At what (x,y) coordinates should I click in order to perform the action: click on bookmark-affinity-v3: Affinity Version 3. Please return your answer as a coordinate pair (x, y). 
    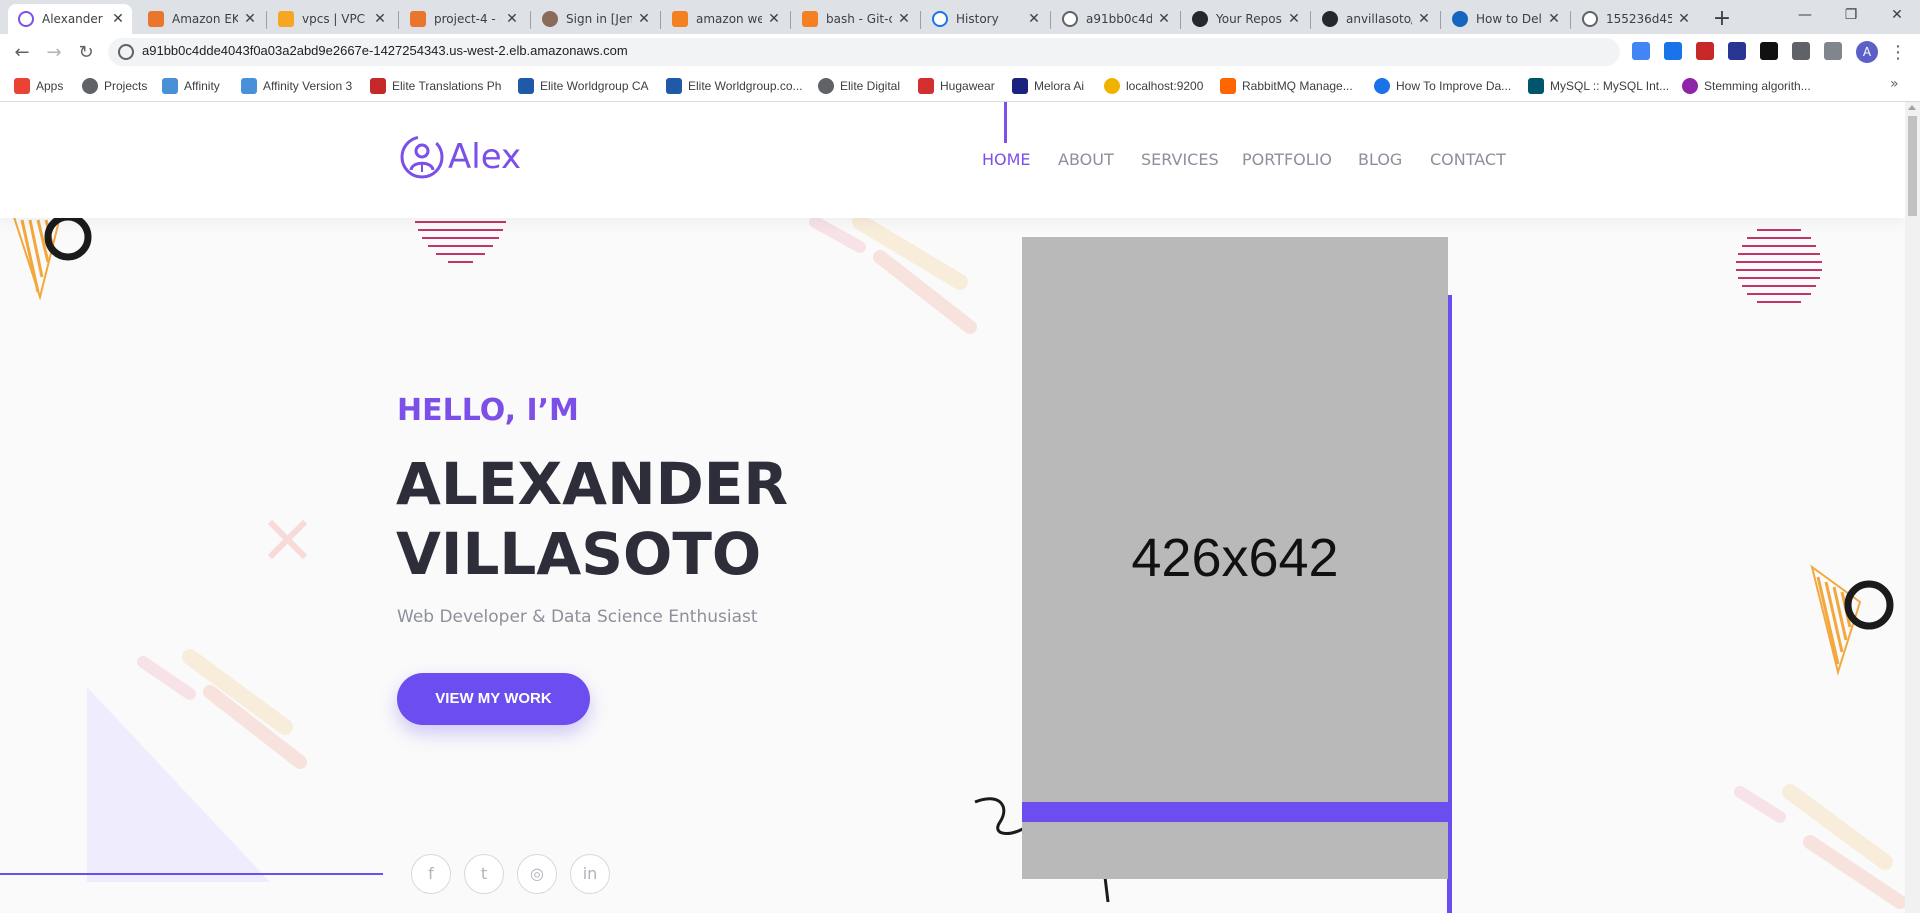
    Looking at the image, I should click on (296, 86).